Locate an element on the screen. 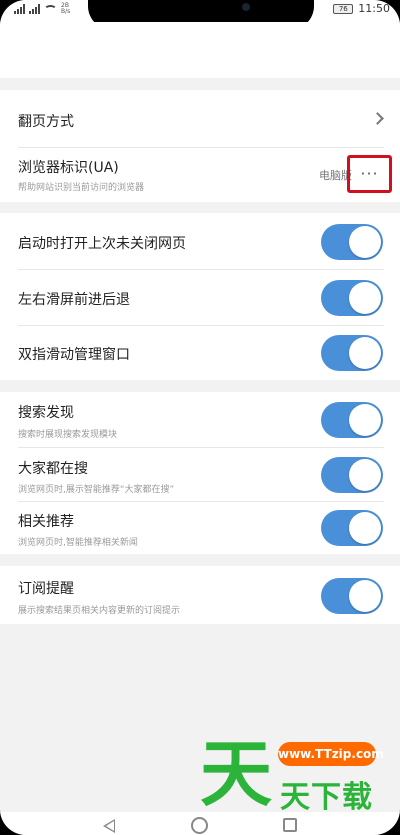 The image size is (400, 835). related-toggle is located at coordinates (352, 528).